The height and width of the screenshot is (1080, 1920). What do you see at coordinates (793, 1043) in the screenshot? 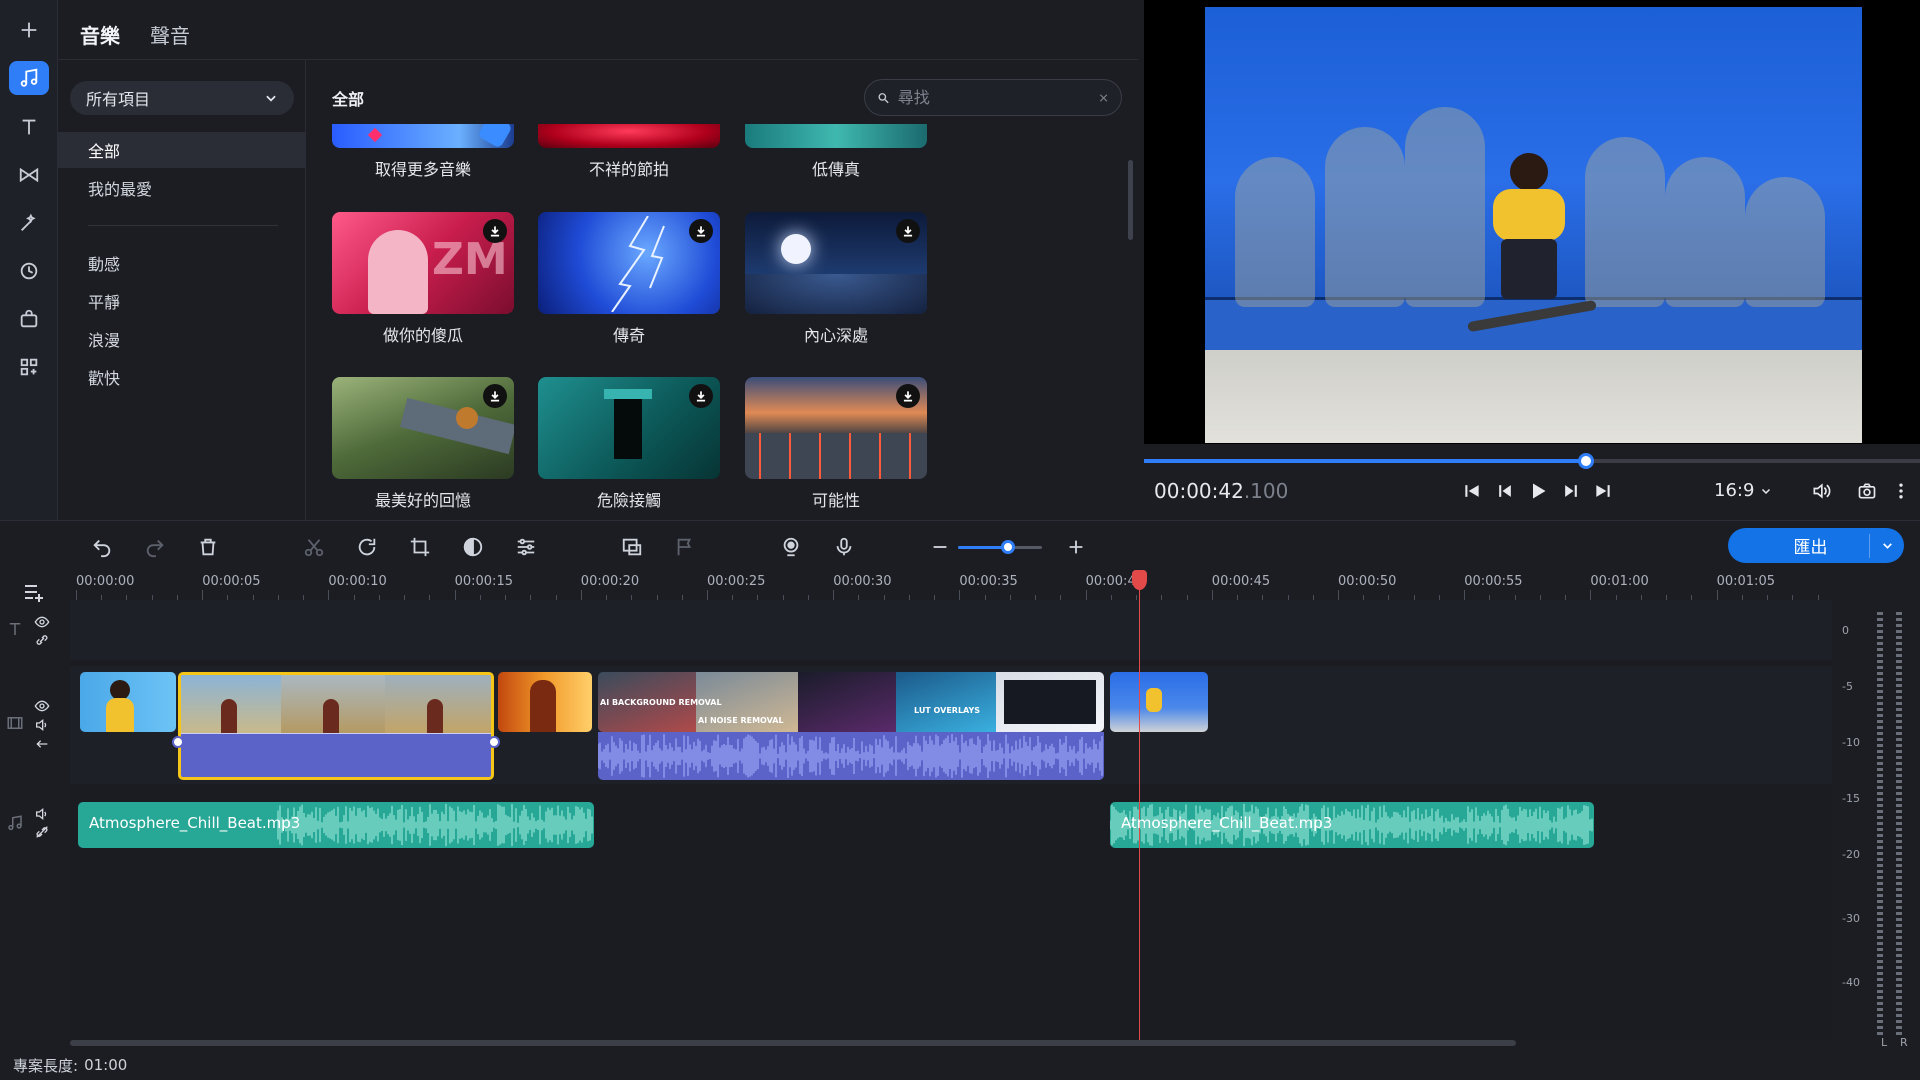
I see `timeline-scrollbar` at bounding box center [793, 1043].